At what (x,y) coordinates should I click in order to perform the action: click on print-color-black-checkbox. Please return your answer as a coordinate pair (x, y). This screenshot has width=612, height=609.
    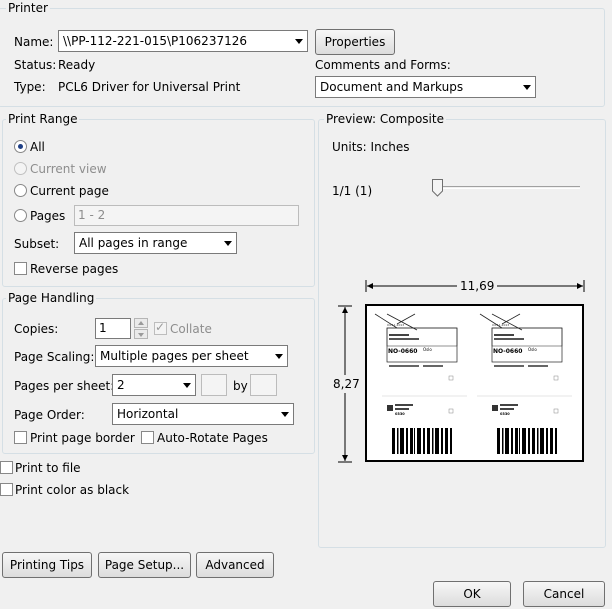
    Looking at the image, I should click on (6, 489).